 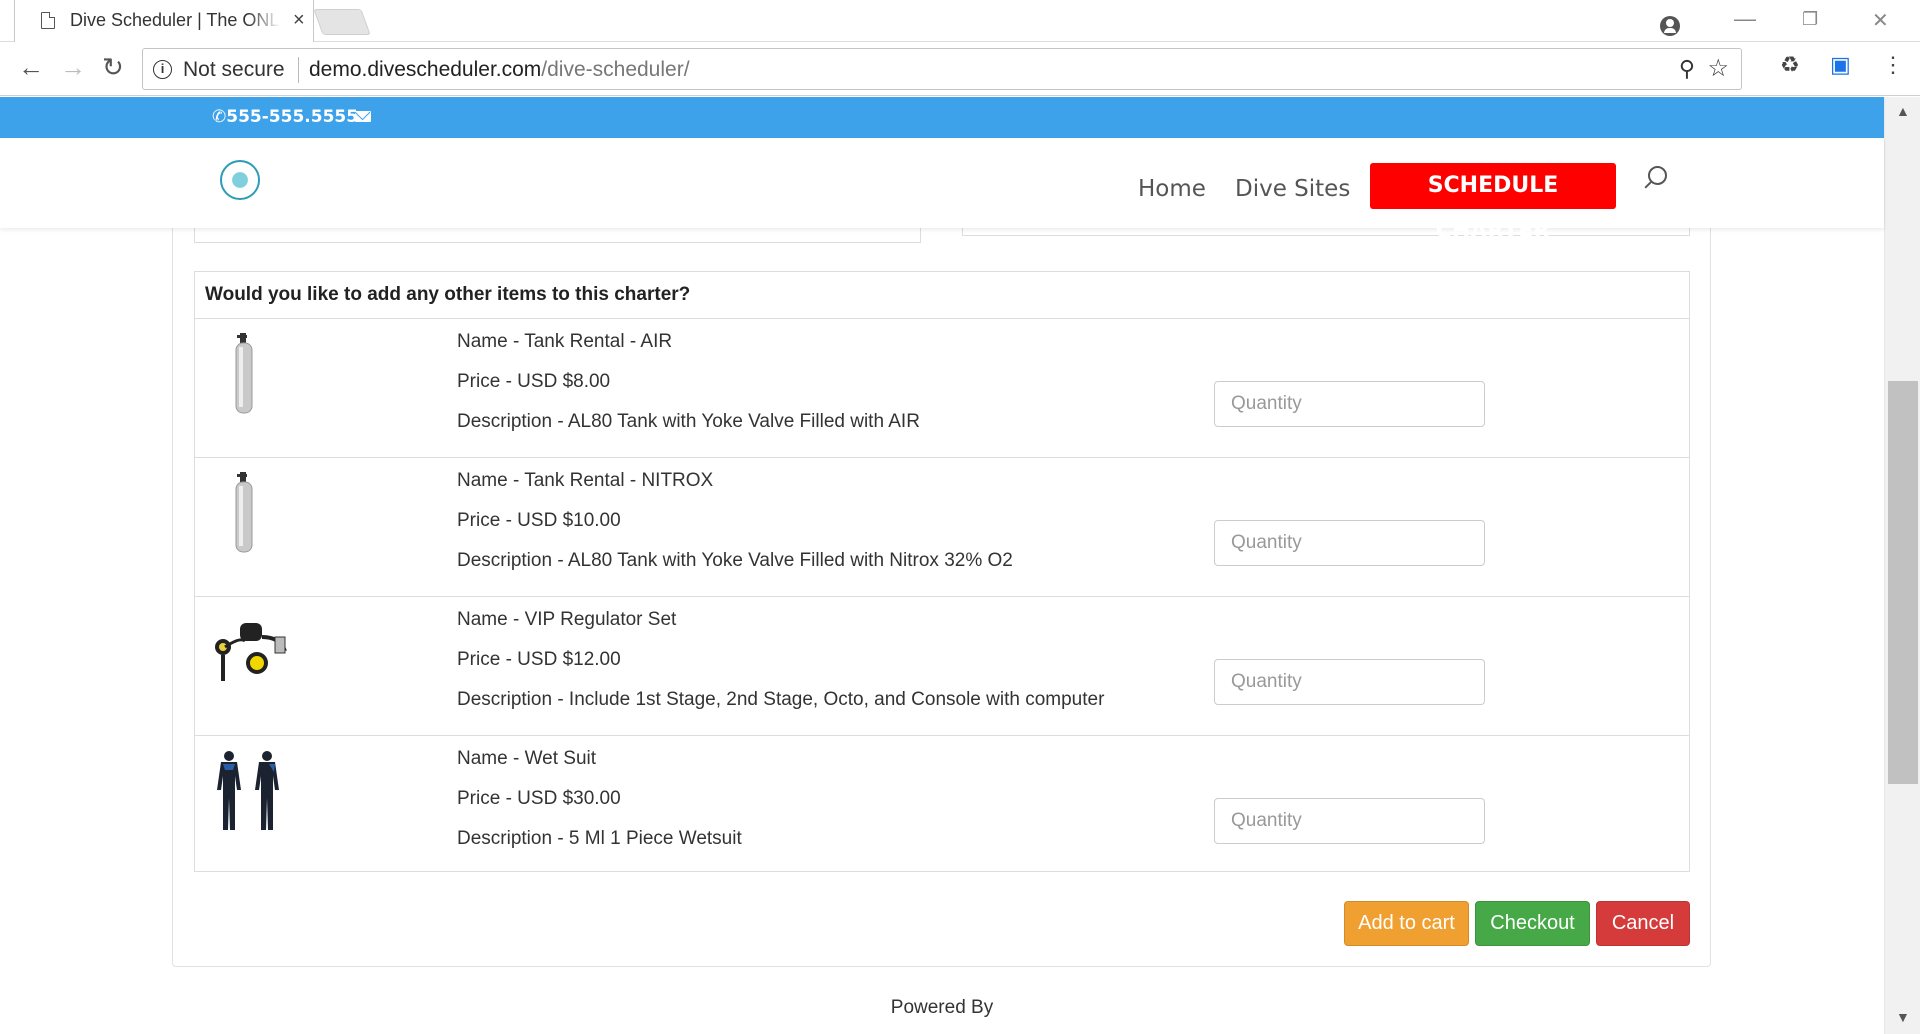 What do you see at coordinates (1532, 923) in the screenshot?
I see `checkout-button: Checkout` at bounding box center [1532, 923].